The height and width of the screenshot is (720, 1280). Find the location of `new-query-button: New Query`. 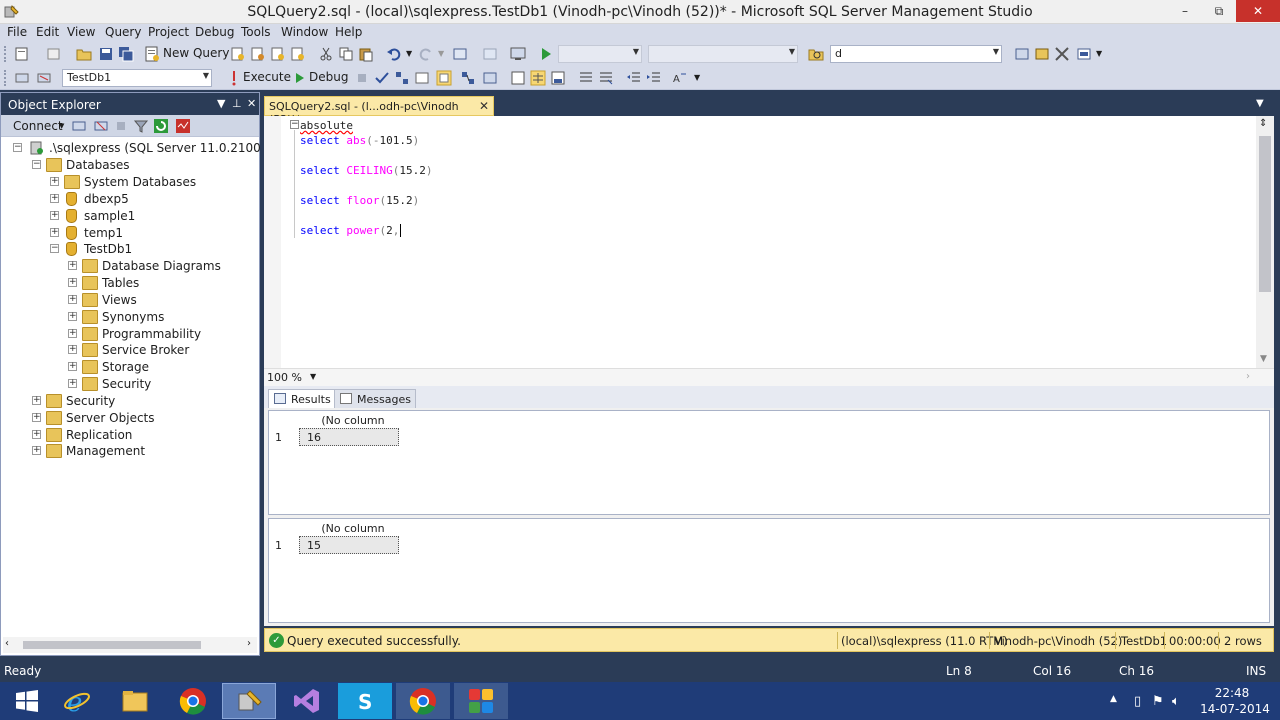

new-query-button: New Query is located at coordinates (196, 53).